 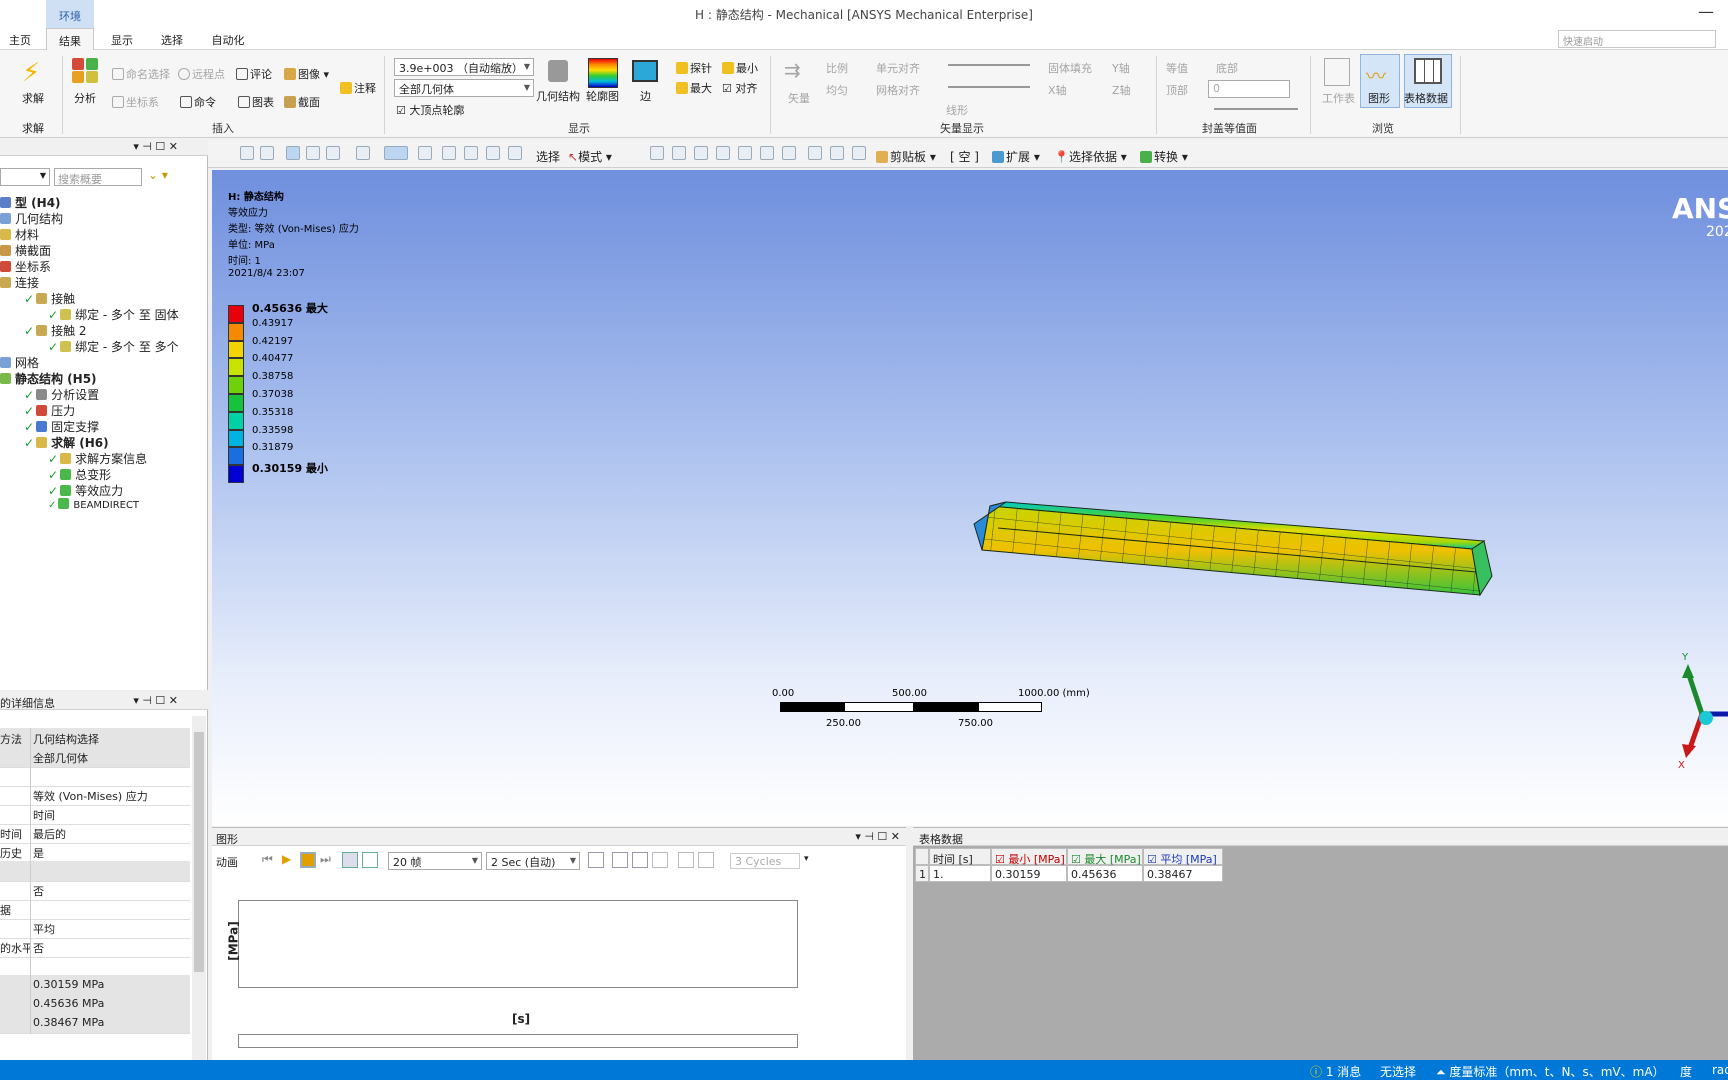 I want to click on tree-node: 几何结构, so click(x=31, y=218).